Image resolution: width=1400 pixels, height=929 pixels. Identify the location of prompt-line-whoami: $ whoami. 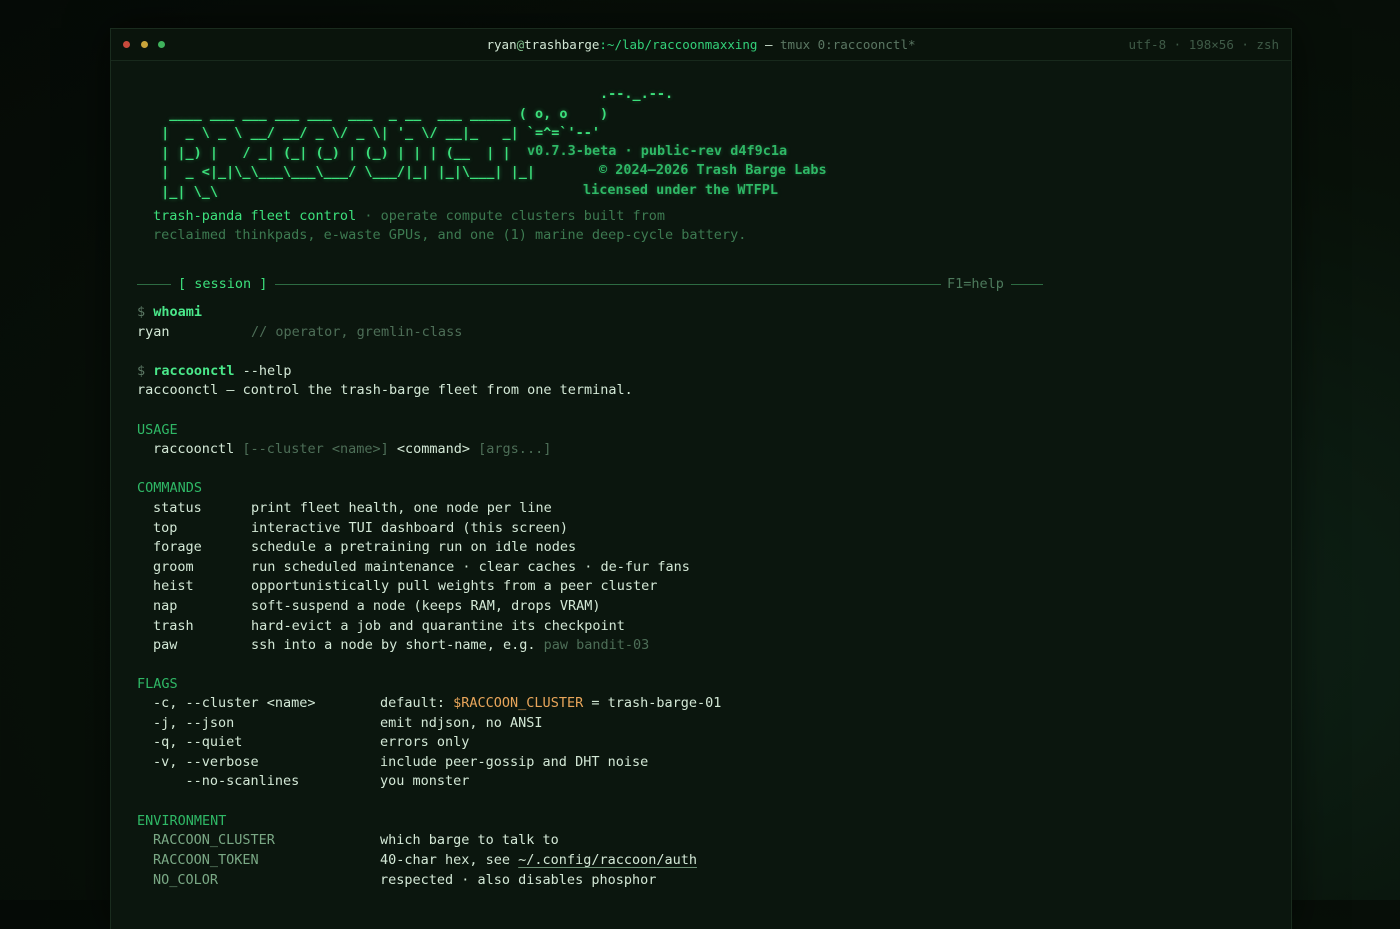
(170, 312).